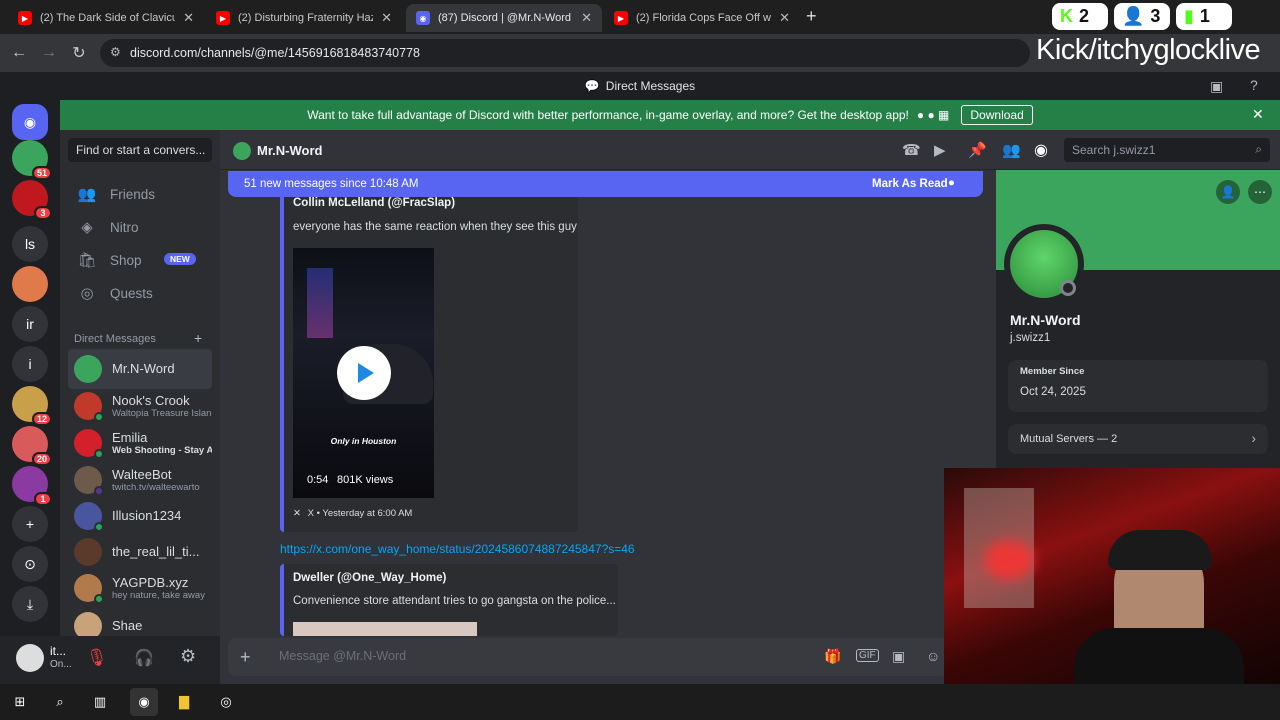 The width and height of the screenshot is (1280, 720). What do you see at coordinates (374, 203) in the screenshot?
I see `embed-author: Collin McLelland (@FracSlap)` at bounding box center [374, 203].